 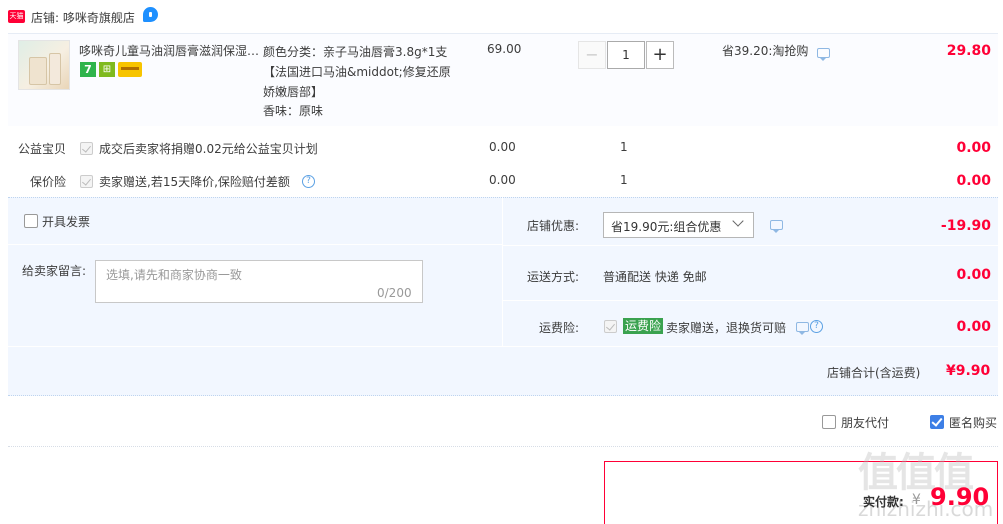 What do you see at coordinates (829, 422) in the screenshot?
I see `friend-pay-checkbox` at bounding box center [829, 422].